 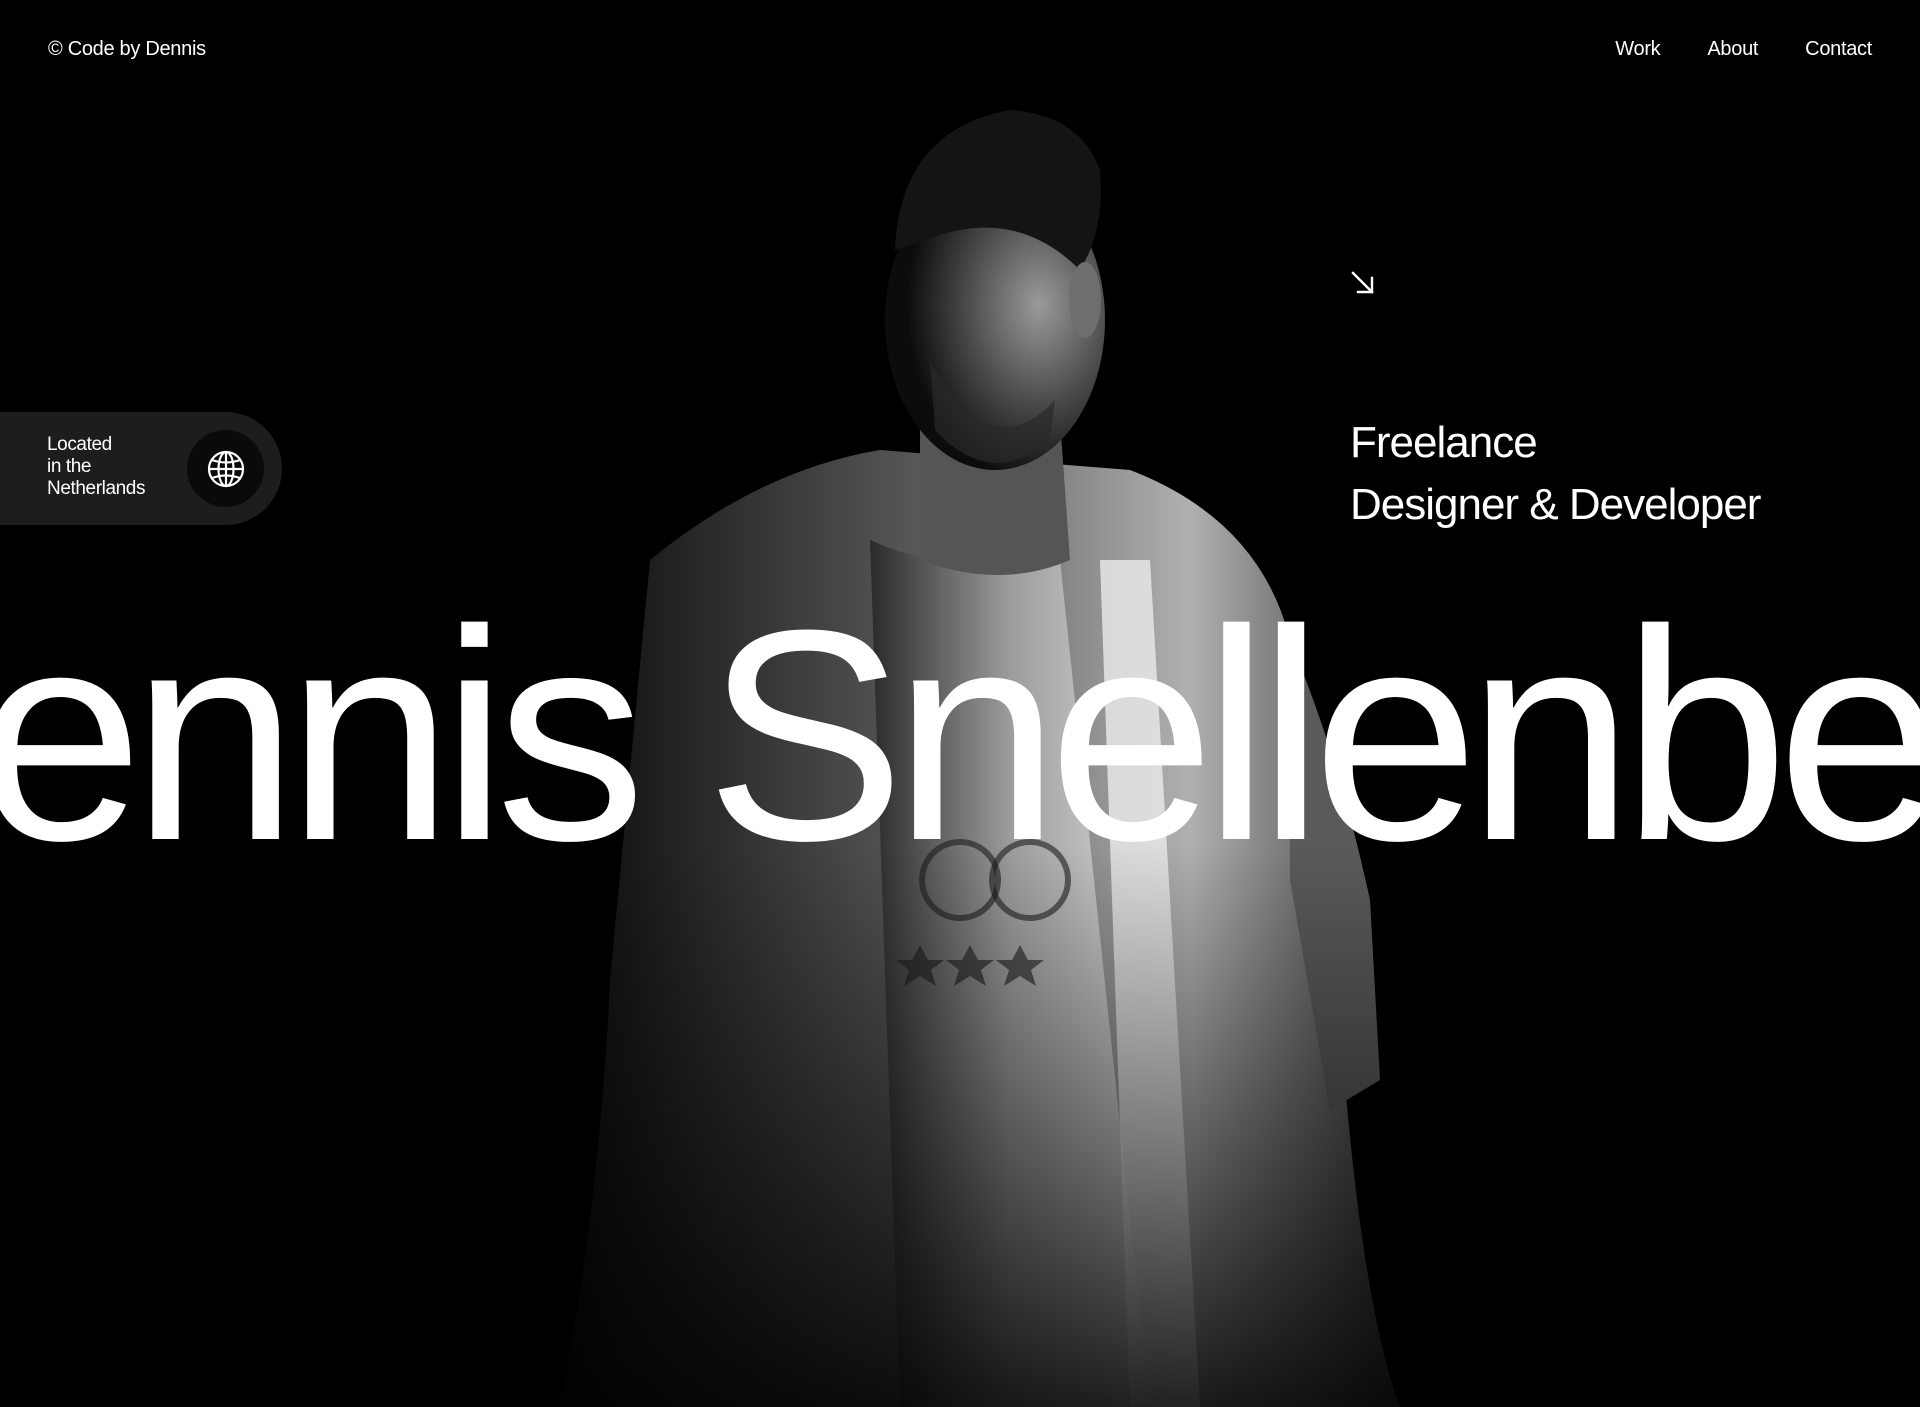 What do you see at coordinates (127, 49) in the screenshot?
I see `brand-logo: © Code by Dennis` at bounding box center [127, 49].